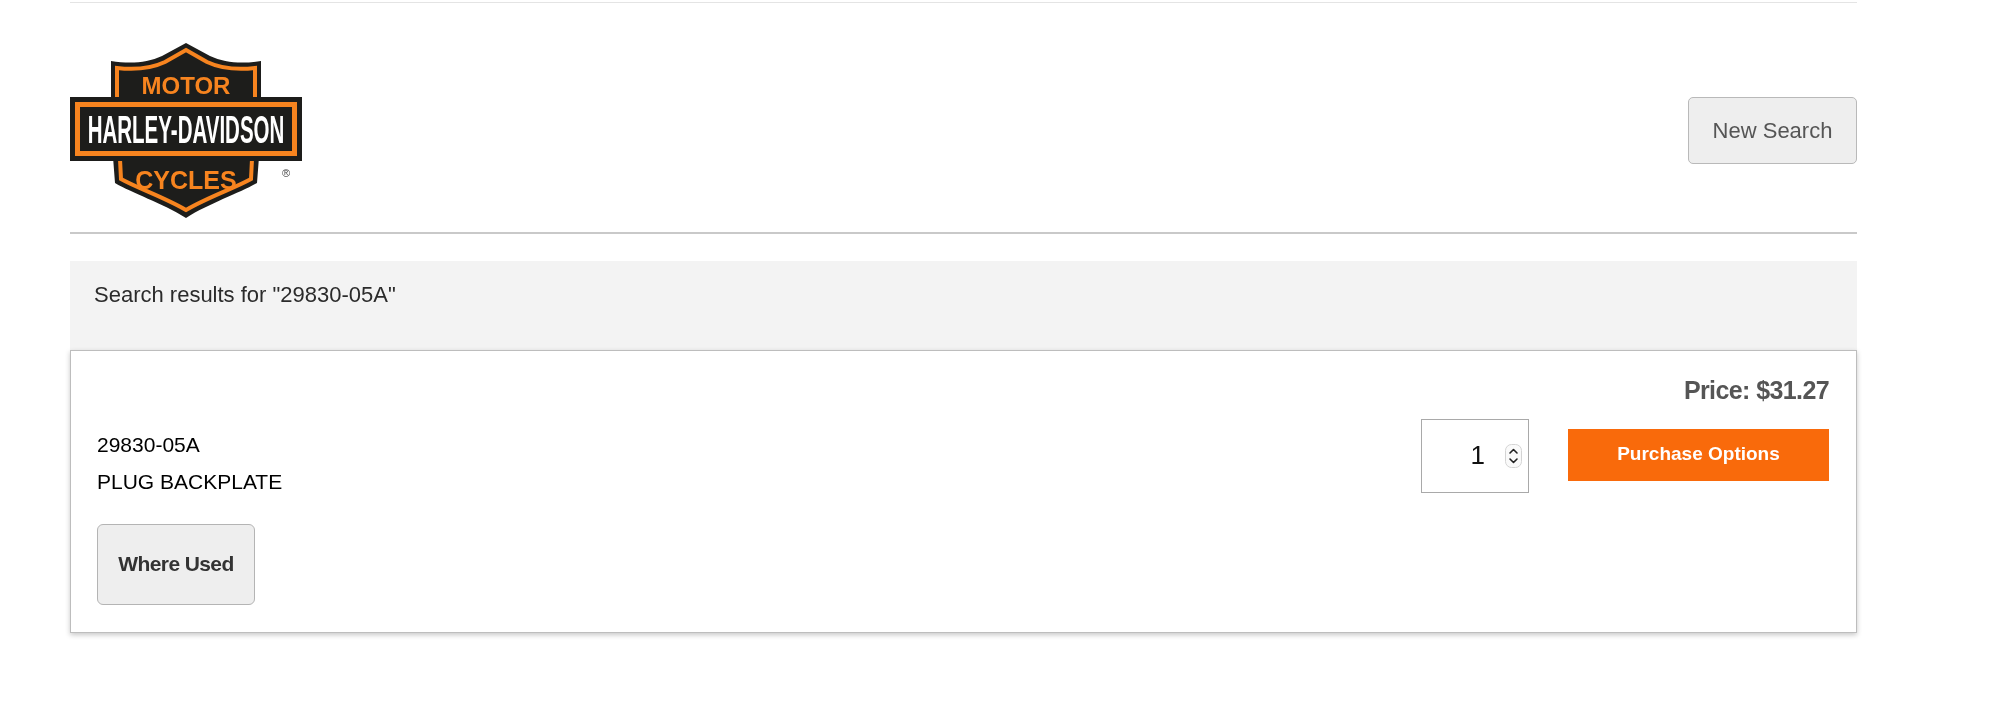 The height and width of the screenshot is (716, 2000). What do you see at coordinates (1475, 455) in the screenshot?
I see `quantity-field: 1` at bounding box center [1475, 455].